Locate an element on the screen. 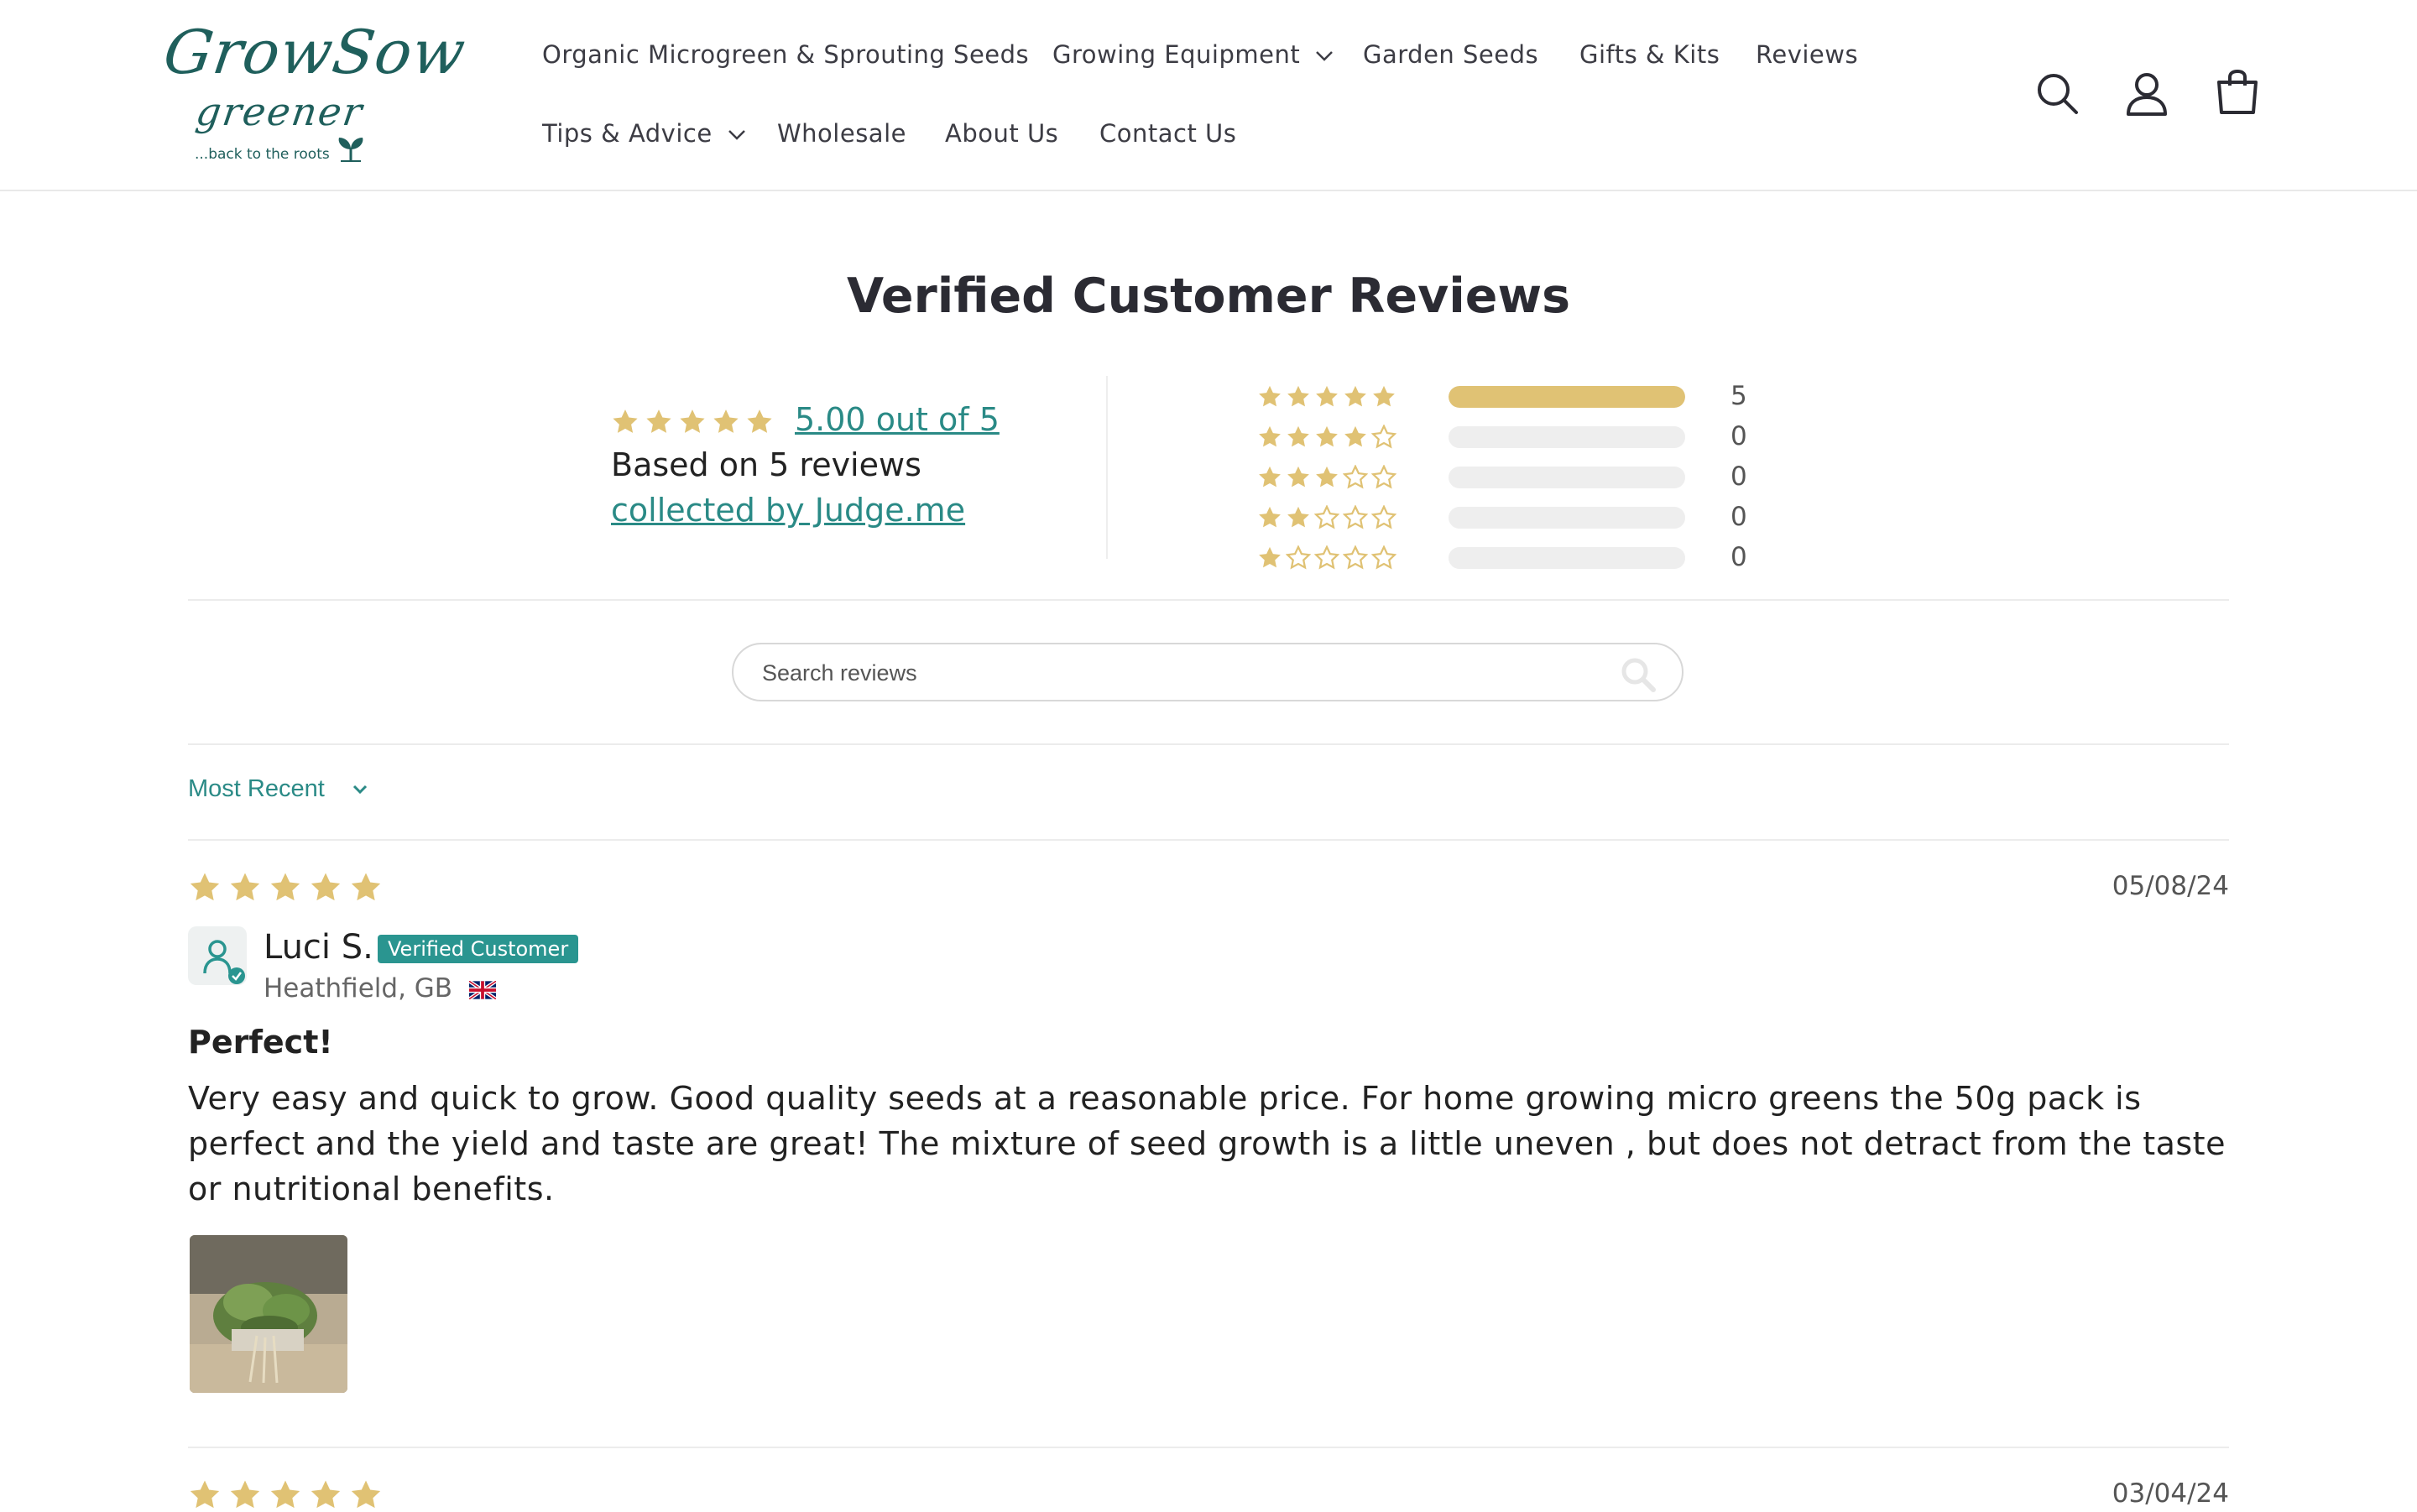  average-rating-link: 5.00 out of 5 is located at coordinates (897, 420).